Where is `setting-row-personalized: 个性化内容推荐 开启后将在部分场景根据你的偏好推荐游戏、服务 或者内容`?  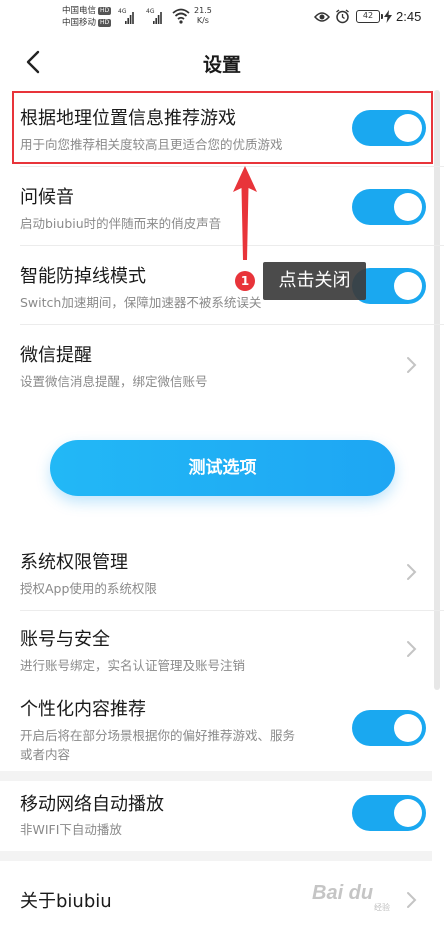
setting-row-personalized: 个性化内容推荐 开启后将在部分场景根据你的偏好推荐游戏、服务 或者内容 is located at coordinates (216, 730).